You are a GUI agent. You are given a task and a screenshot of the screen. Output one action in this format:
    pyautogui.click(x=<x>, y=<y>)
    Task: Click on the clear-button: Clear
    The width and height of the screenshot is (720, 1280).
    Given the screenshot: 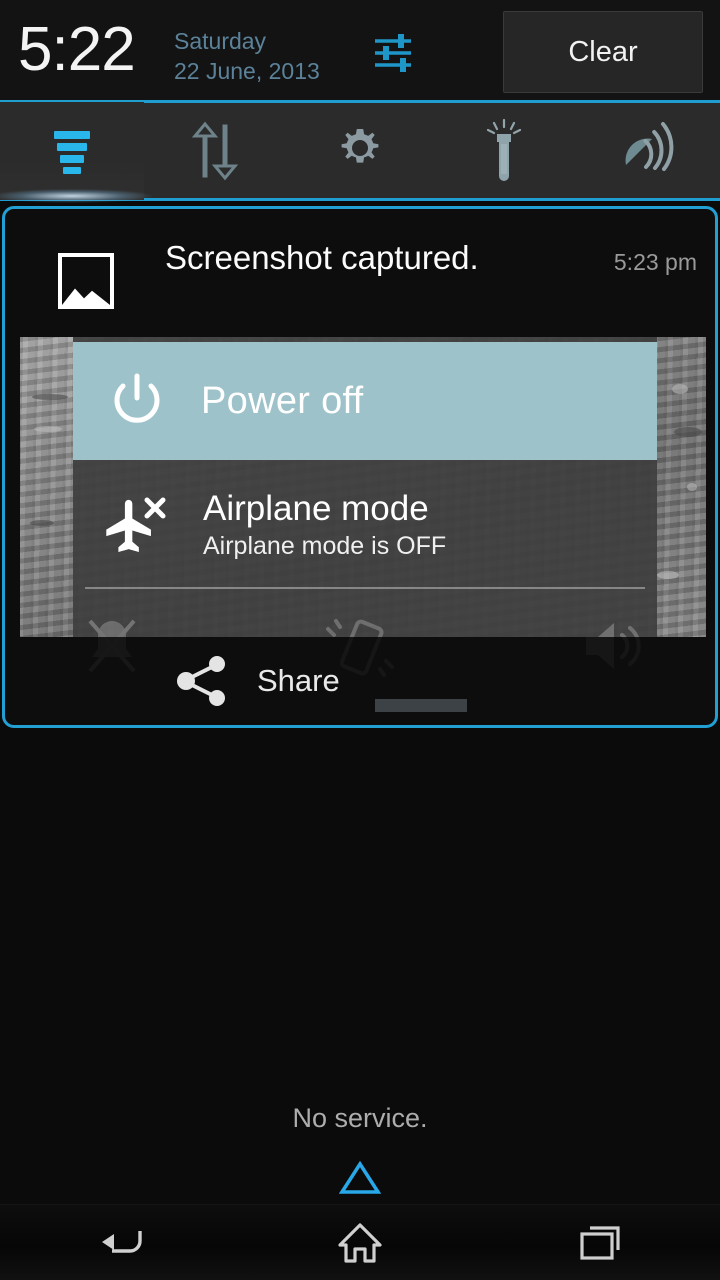 What is the action you would take?
    pyautogui.click(x=603, y=52)
    